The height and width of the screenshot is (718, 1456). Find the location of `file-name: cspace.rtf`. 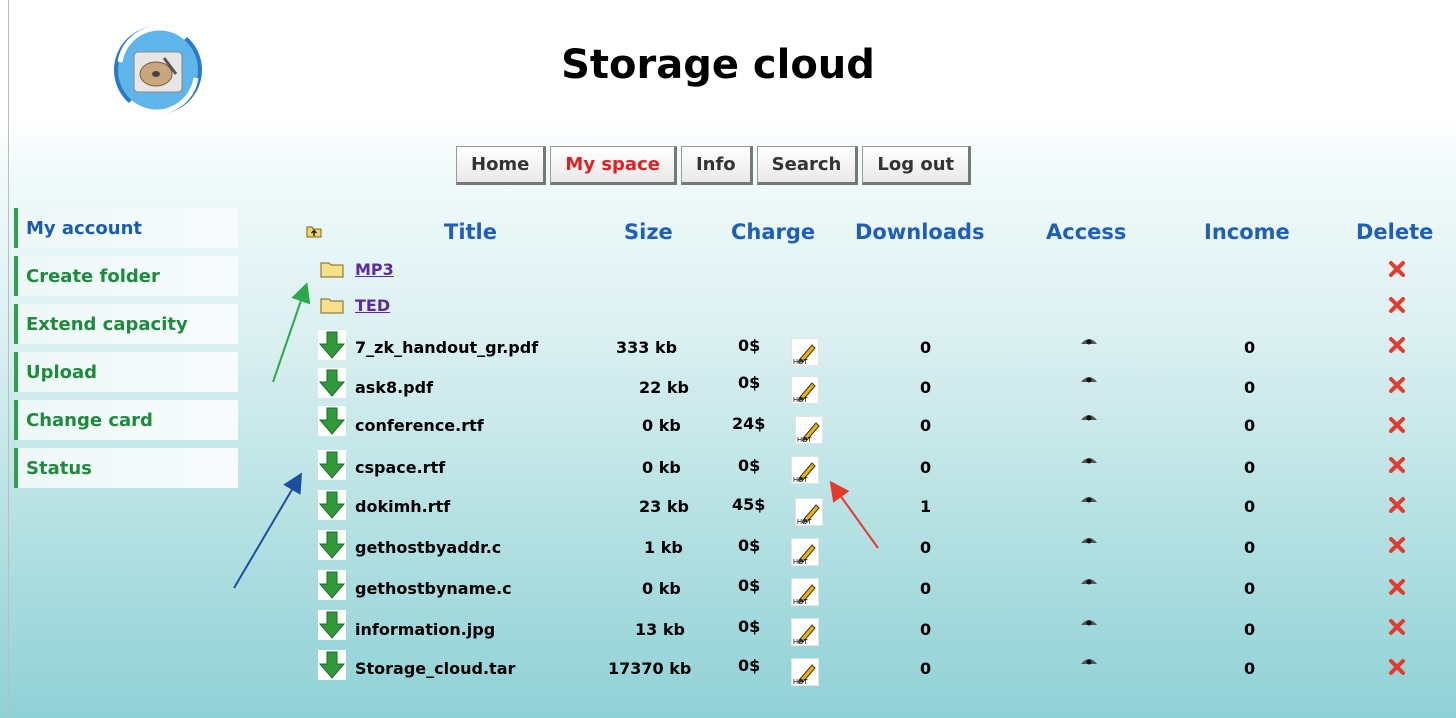

file-name: cspace.rtf is located at coordinates (400, 467).